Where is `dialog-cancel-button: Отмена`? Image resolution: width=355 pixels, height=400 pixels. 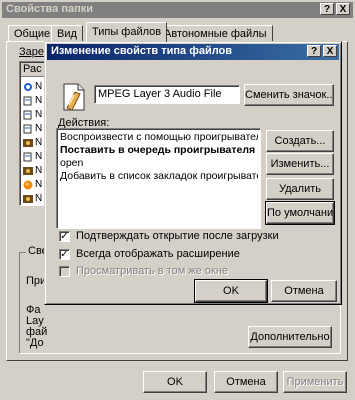
dialog-cancel-button: Отмена is located at coordinates (304, 291).